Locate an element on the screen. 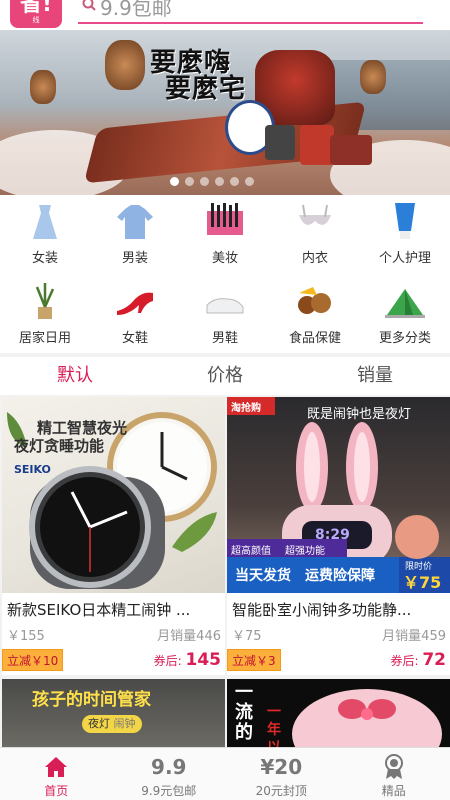  sneaker-icon is located at coordinates (225, 306).